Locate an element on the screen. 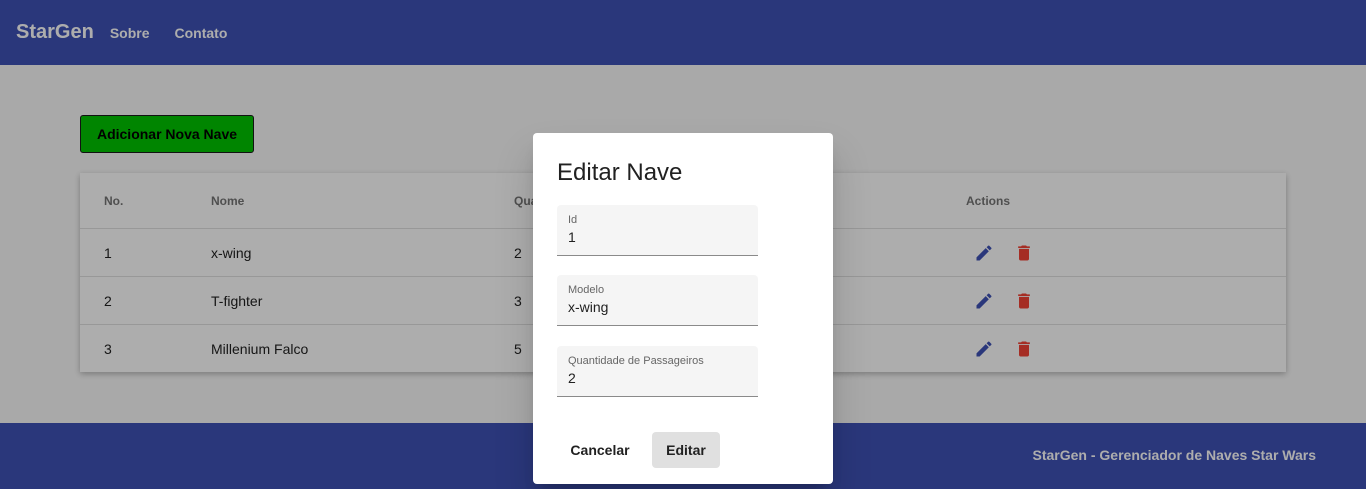  submit-edit-button: Editar is located at coordinates (686, 450).